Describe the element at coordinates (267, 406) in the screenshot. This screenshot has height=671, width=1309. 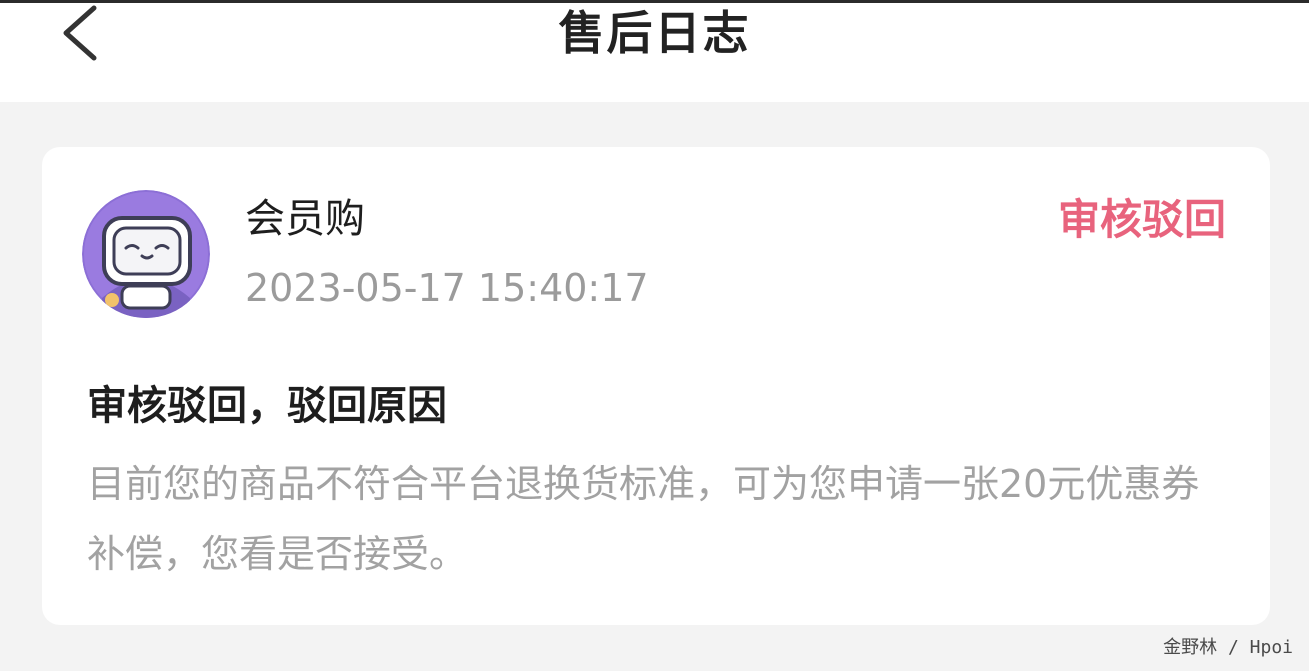
I see `log-reason-title: 审核驳回，驳回原因` at that location.